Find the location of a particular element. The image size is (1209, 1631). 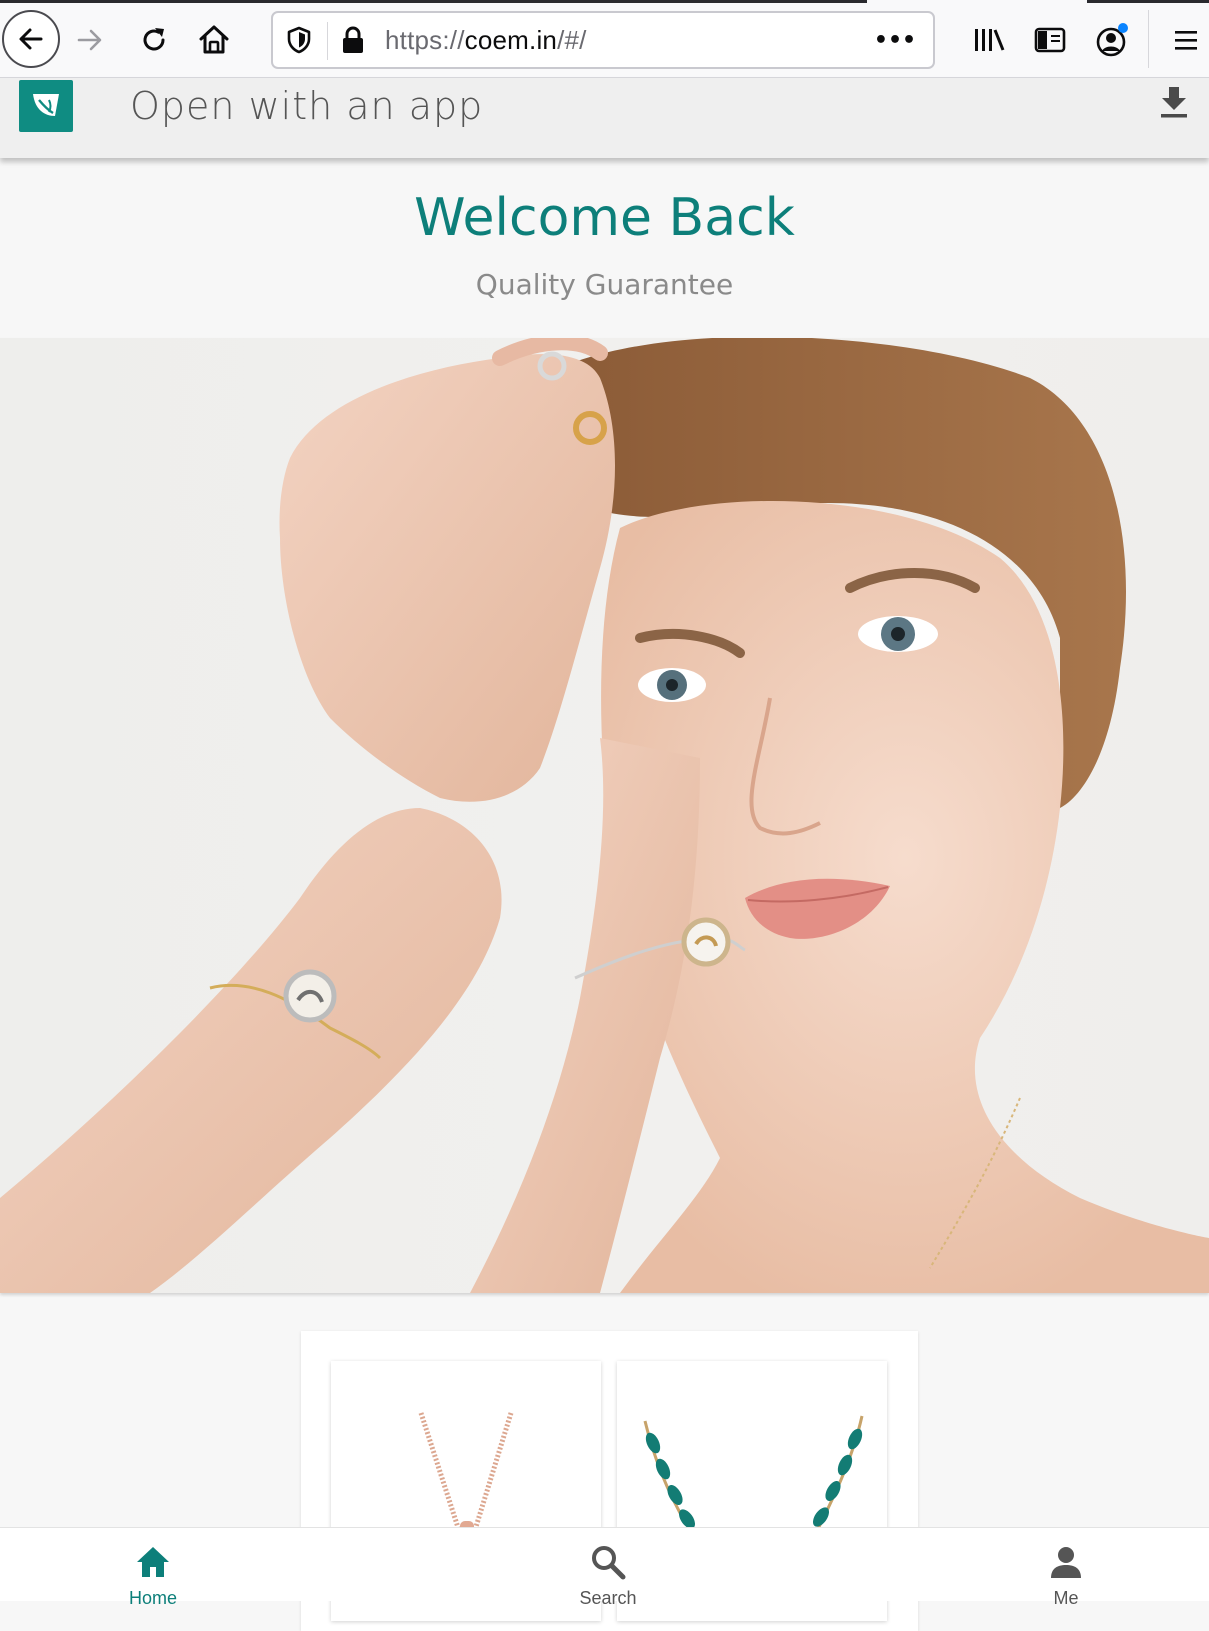

url-scheme: https:// is located at coordinates (425, 40).